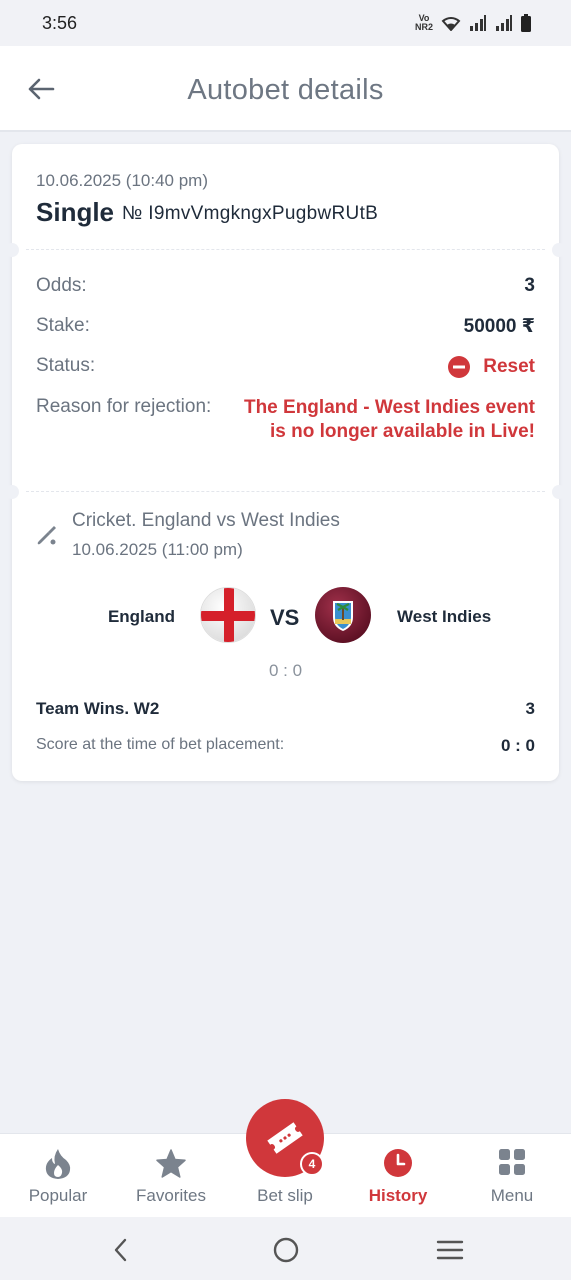  I want to click on menu-lines-icon, so click(450, 1250).